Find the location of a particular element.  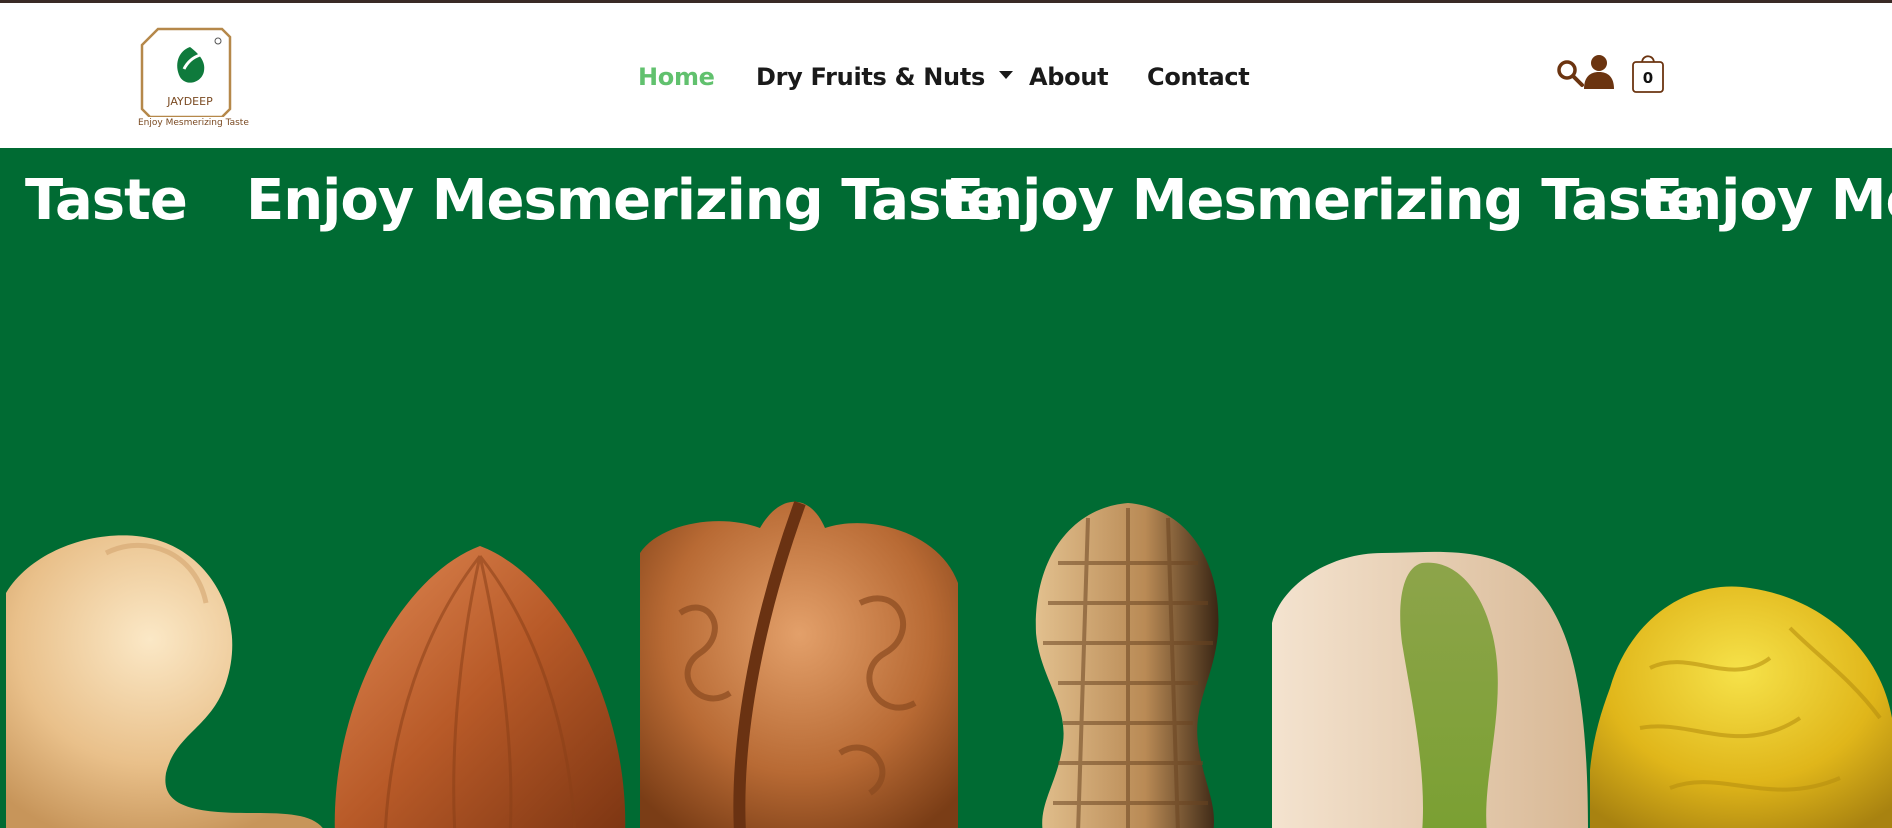

marquee-text: Taste is located at coordinates (106, 200).